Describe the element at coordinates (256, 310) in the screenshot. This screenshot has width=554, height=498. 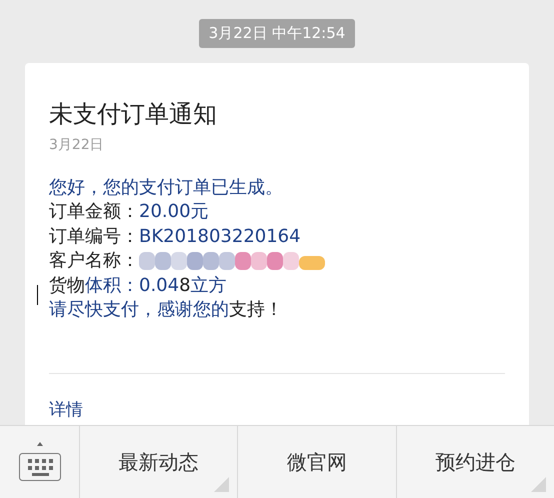
I see `message-text: 支持！` at that location.